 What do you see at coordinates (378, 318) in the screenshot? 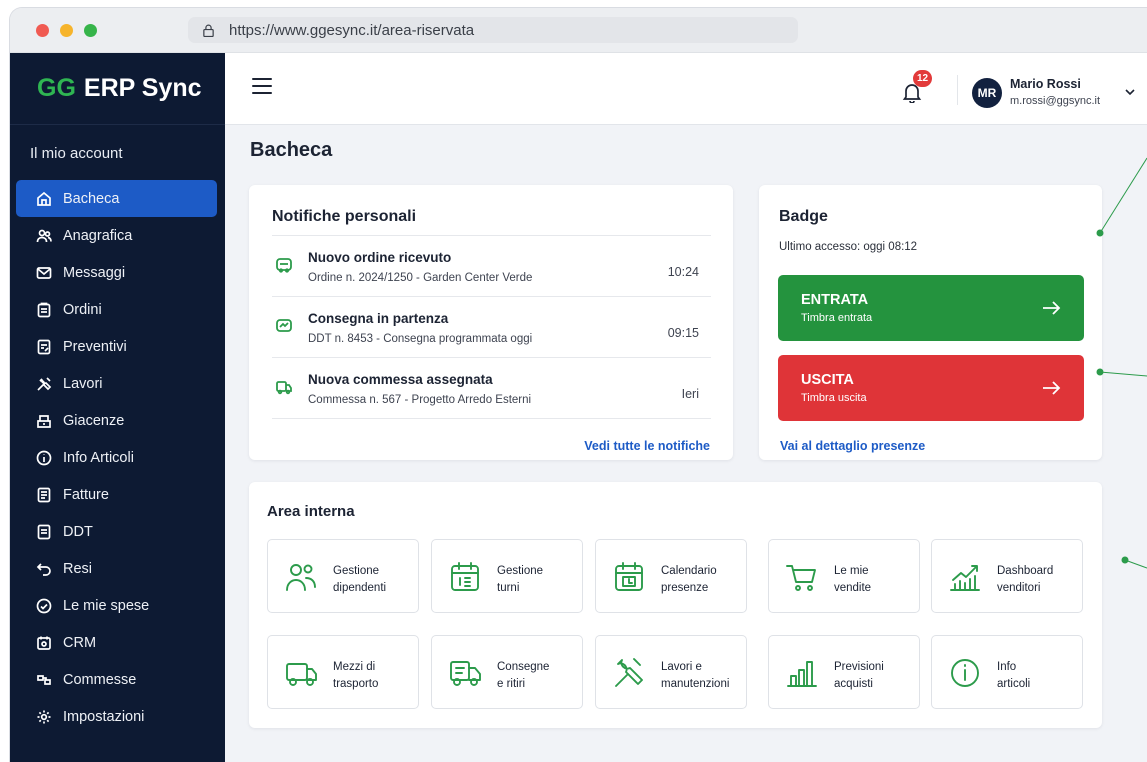
I see `notification-title: Consegna in partenza` at bounding box center [378, 318].